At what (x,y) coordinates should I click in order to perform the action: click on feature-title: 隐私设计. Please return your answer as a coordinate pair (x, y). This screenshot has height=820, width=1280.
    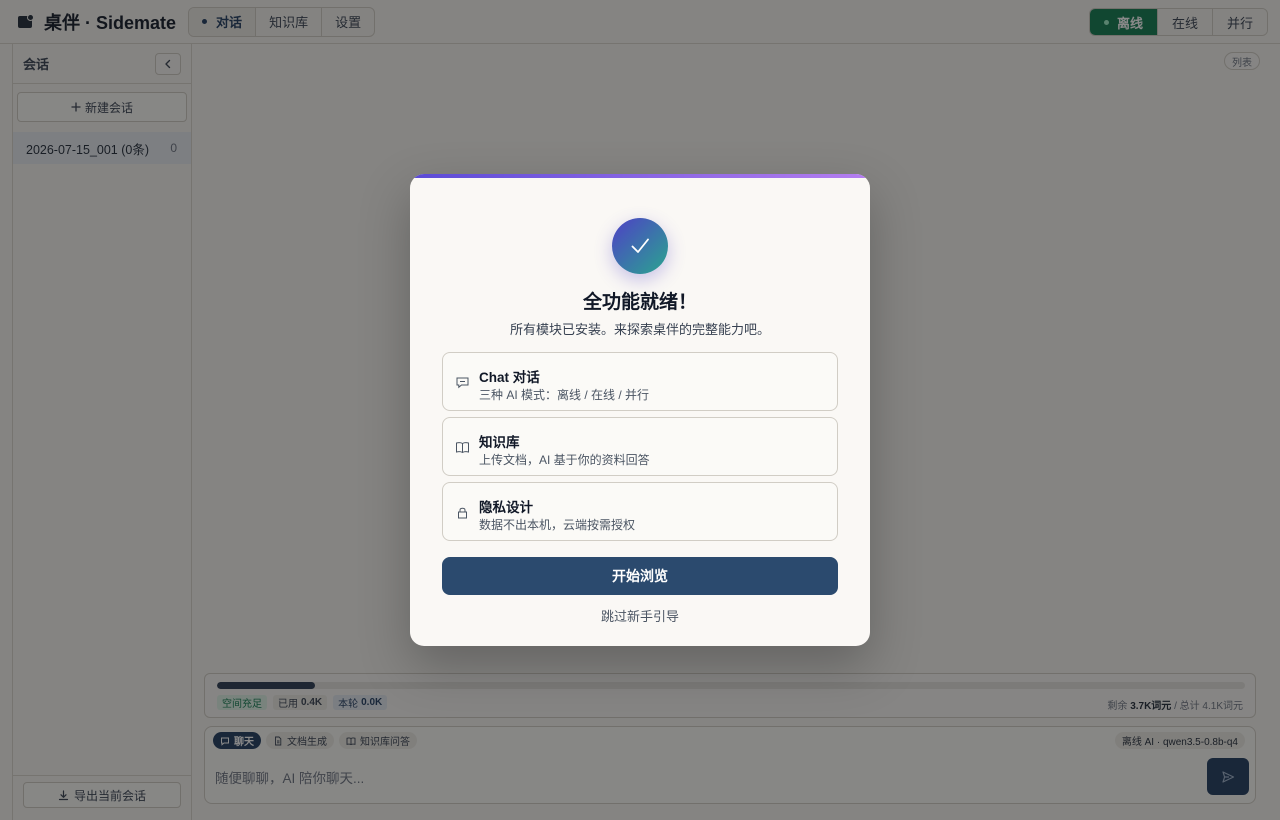
    Looking at the image, I should click on (506, 507).